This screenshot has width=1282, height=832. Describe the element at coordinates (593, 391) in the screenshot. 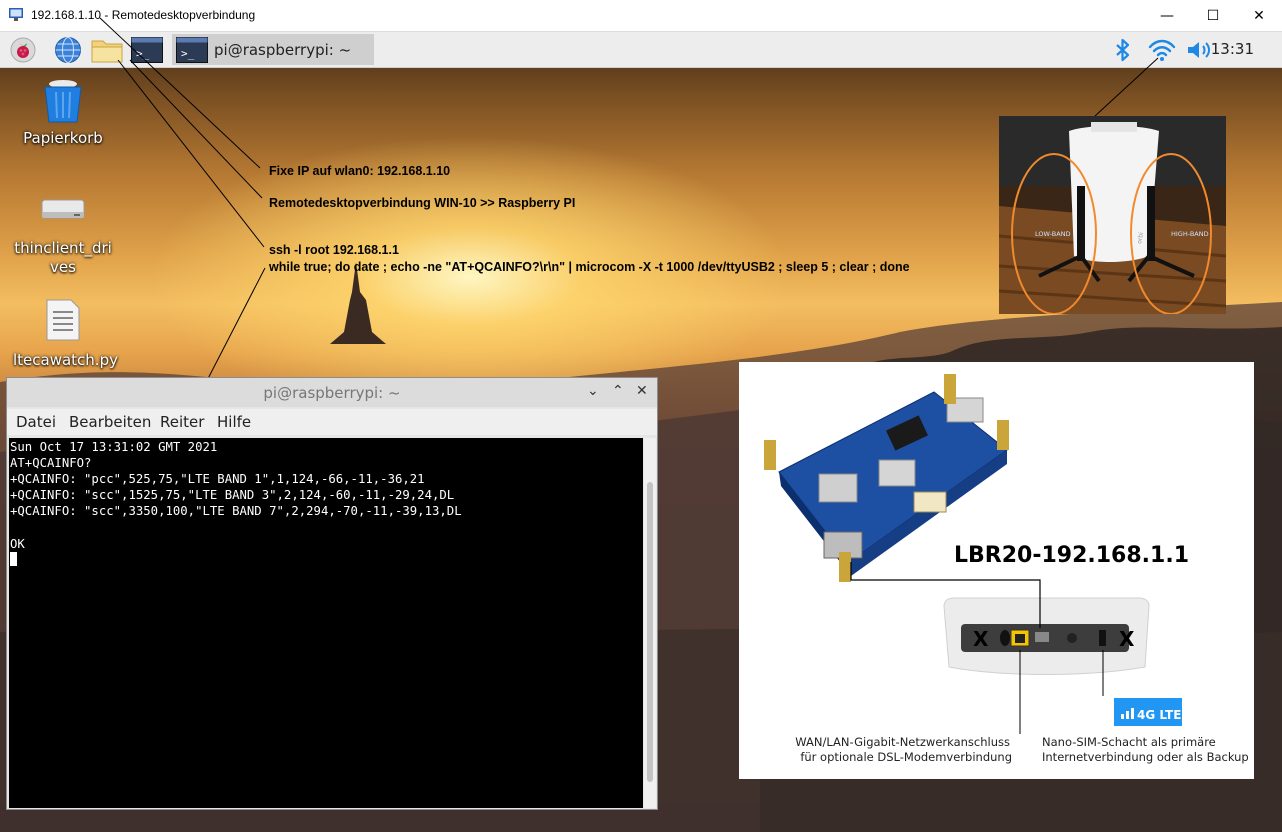

I see `terminal-minimize-button: ⌄` at that location.